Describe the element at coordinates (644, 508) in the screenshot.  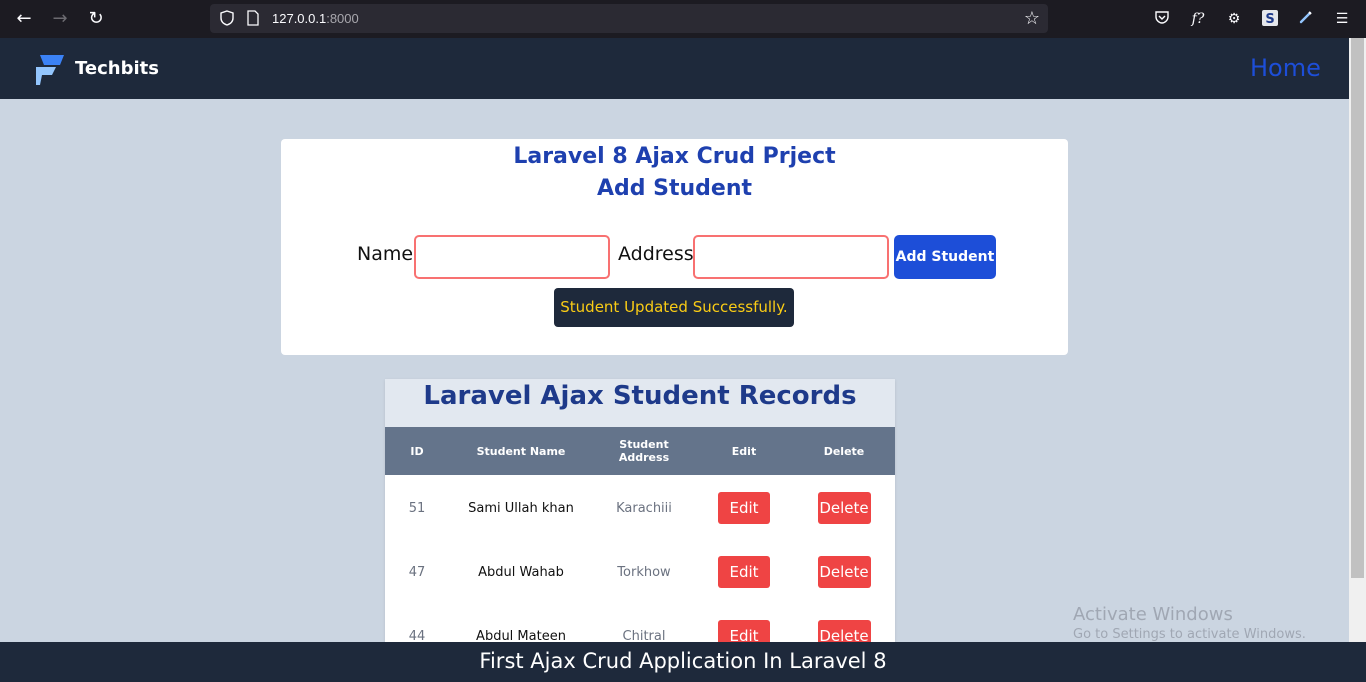
I see `row-address: Karachiii` at that location.